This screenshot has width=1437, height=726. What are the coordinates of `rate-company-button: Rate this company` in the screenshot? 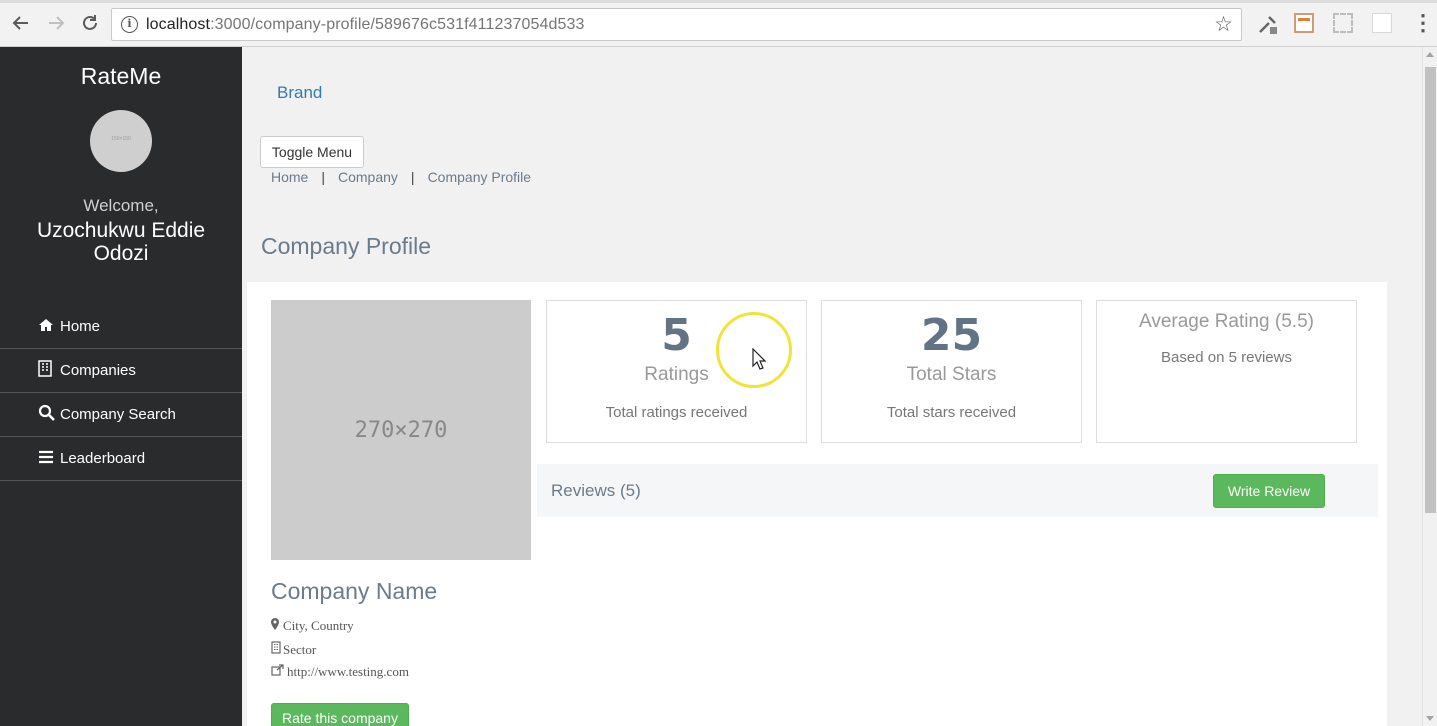 It's located at (340, 714).